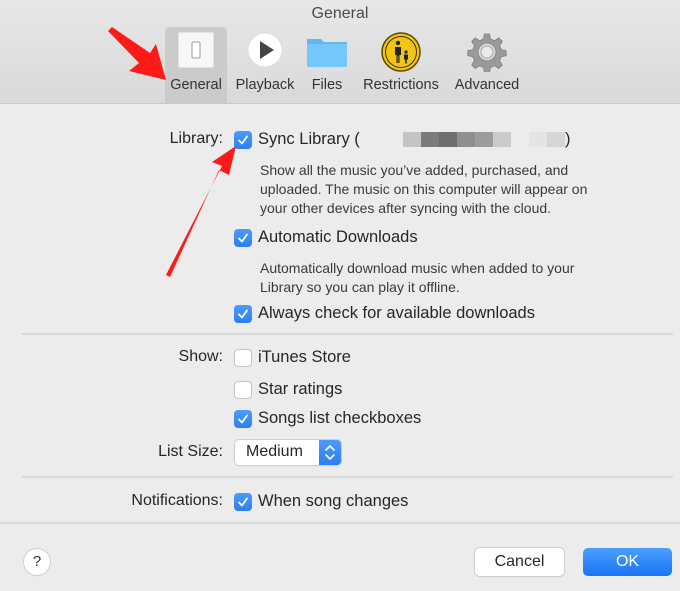  I want to click on list-size-label: List Size:, so click(190, 451).